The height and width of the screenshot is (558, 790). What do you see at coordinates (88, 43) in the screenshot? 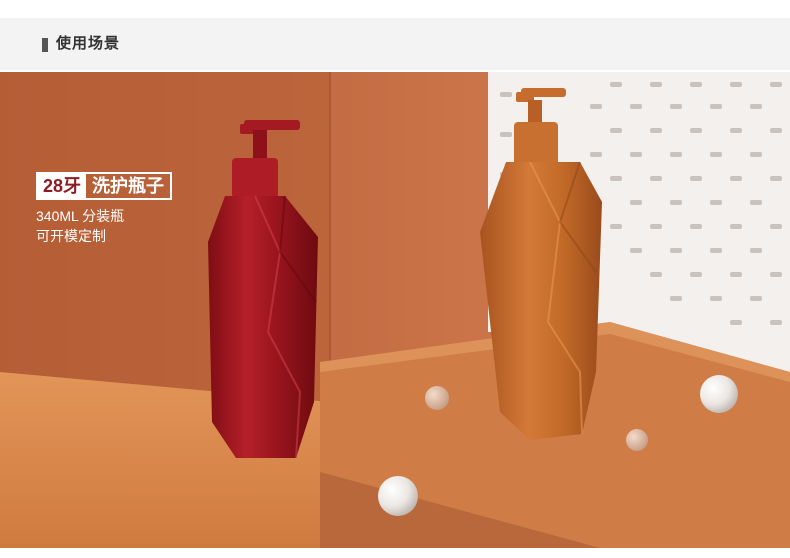
I see `section-title: 使用场景` at bounding box center [88, 43].